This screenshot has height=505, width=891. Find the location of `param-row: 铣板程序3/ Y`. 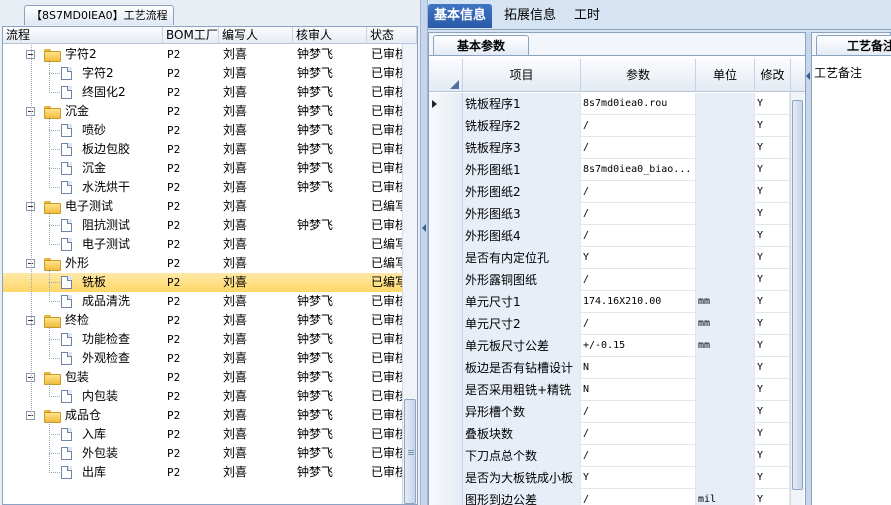

param-row: 铣板程序3/ Y is located at coordinates (617, 148).